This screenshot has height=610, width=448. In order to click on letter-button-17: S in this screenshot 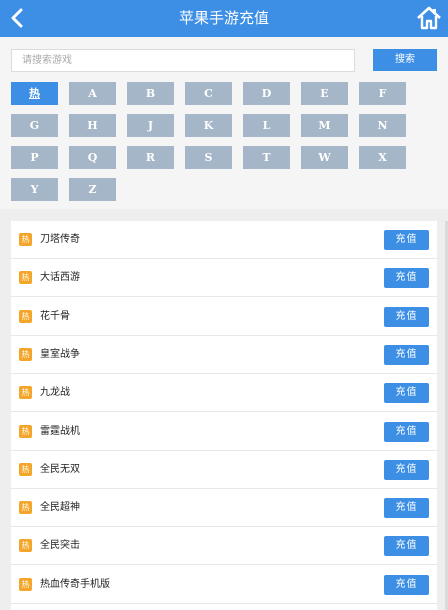, I will do `click(208, 157)`.